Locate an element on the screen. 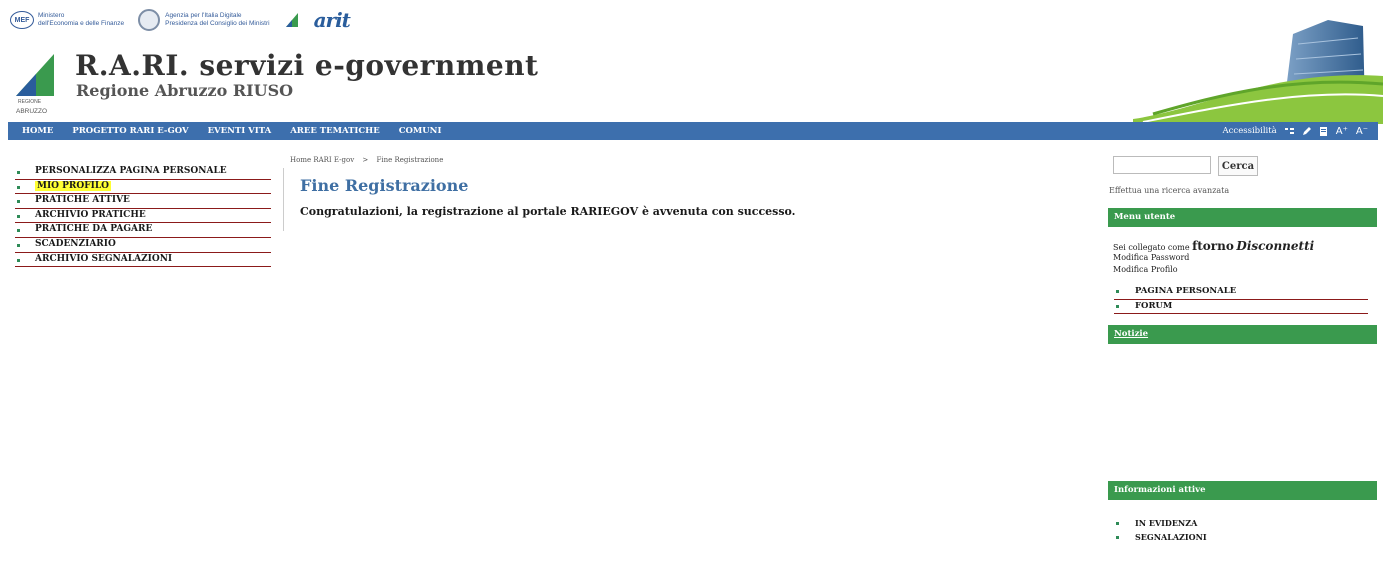 This screenshot has width=1383, height=573. left-menu-item-personalizza: PERSONALIZZA PAGINA PERSONALE is located at coordinates (143, 172).